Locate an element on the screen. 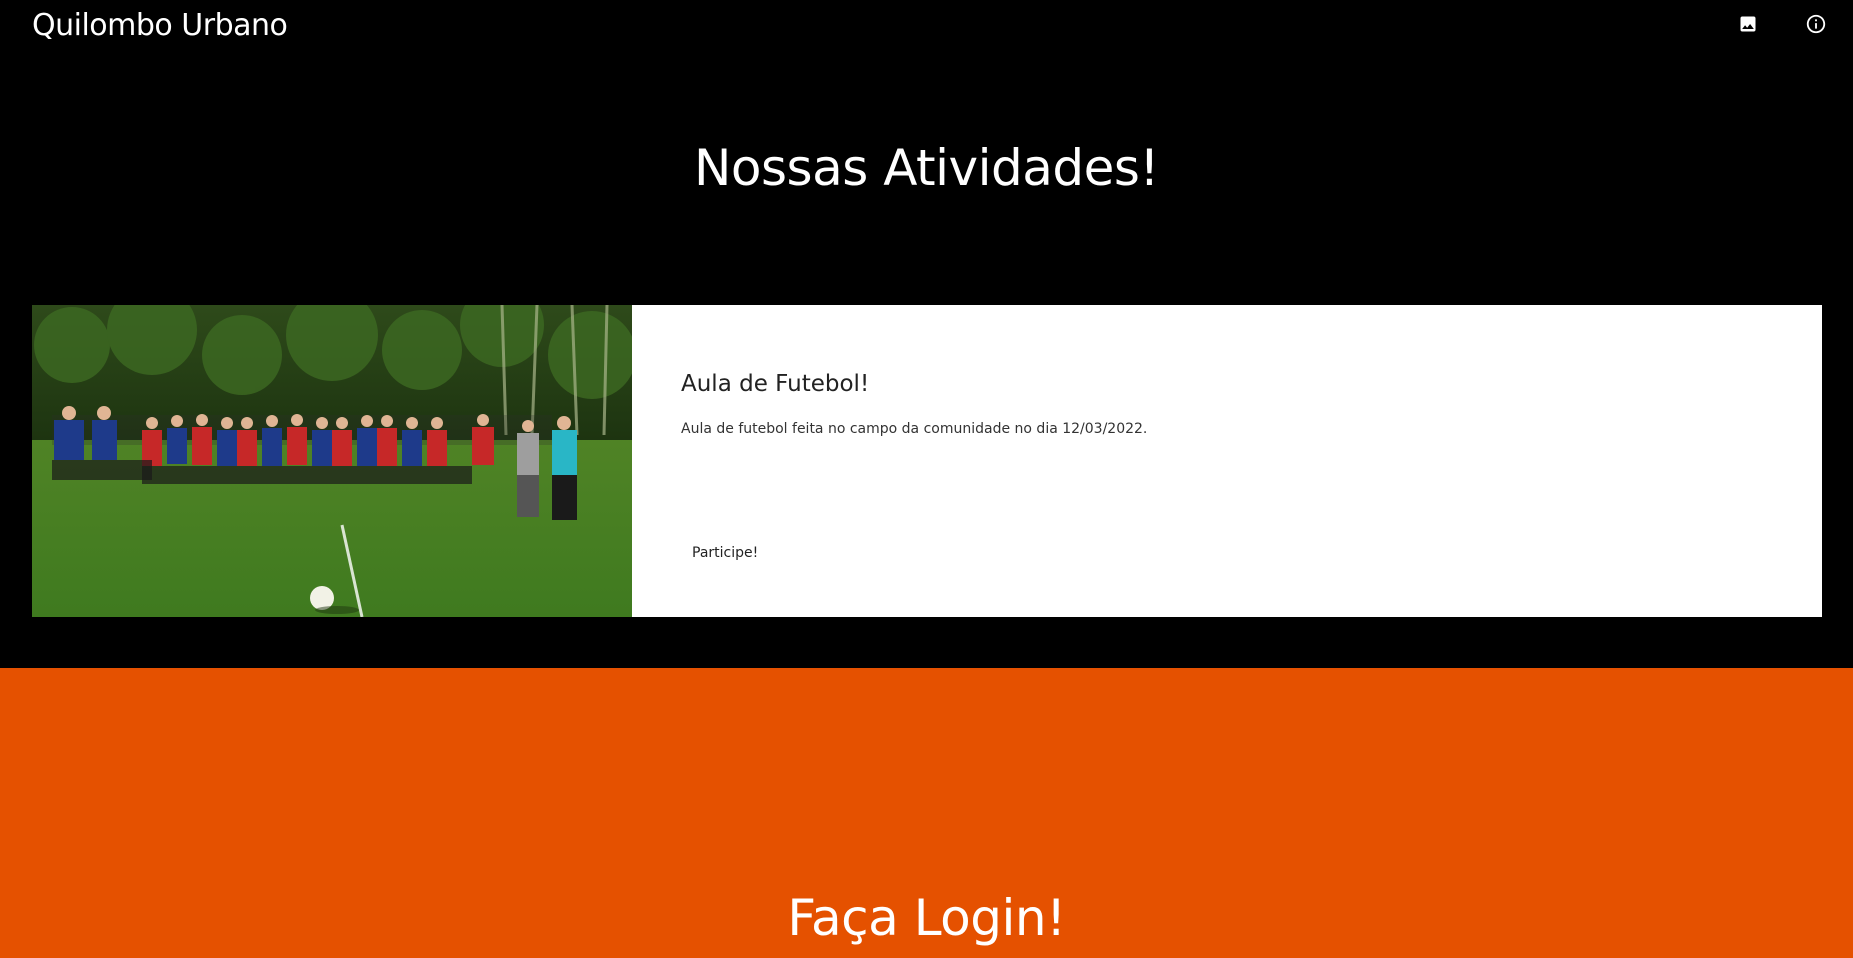  activity-title: Aula de Futebol! is located at coordinates (775, 384).